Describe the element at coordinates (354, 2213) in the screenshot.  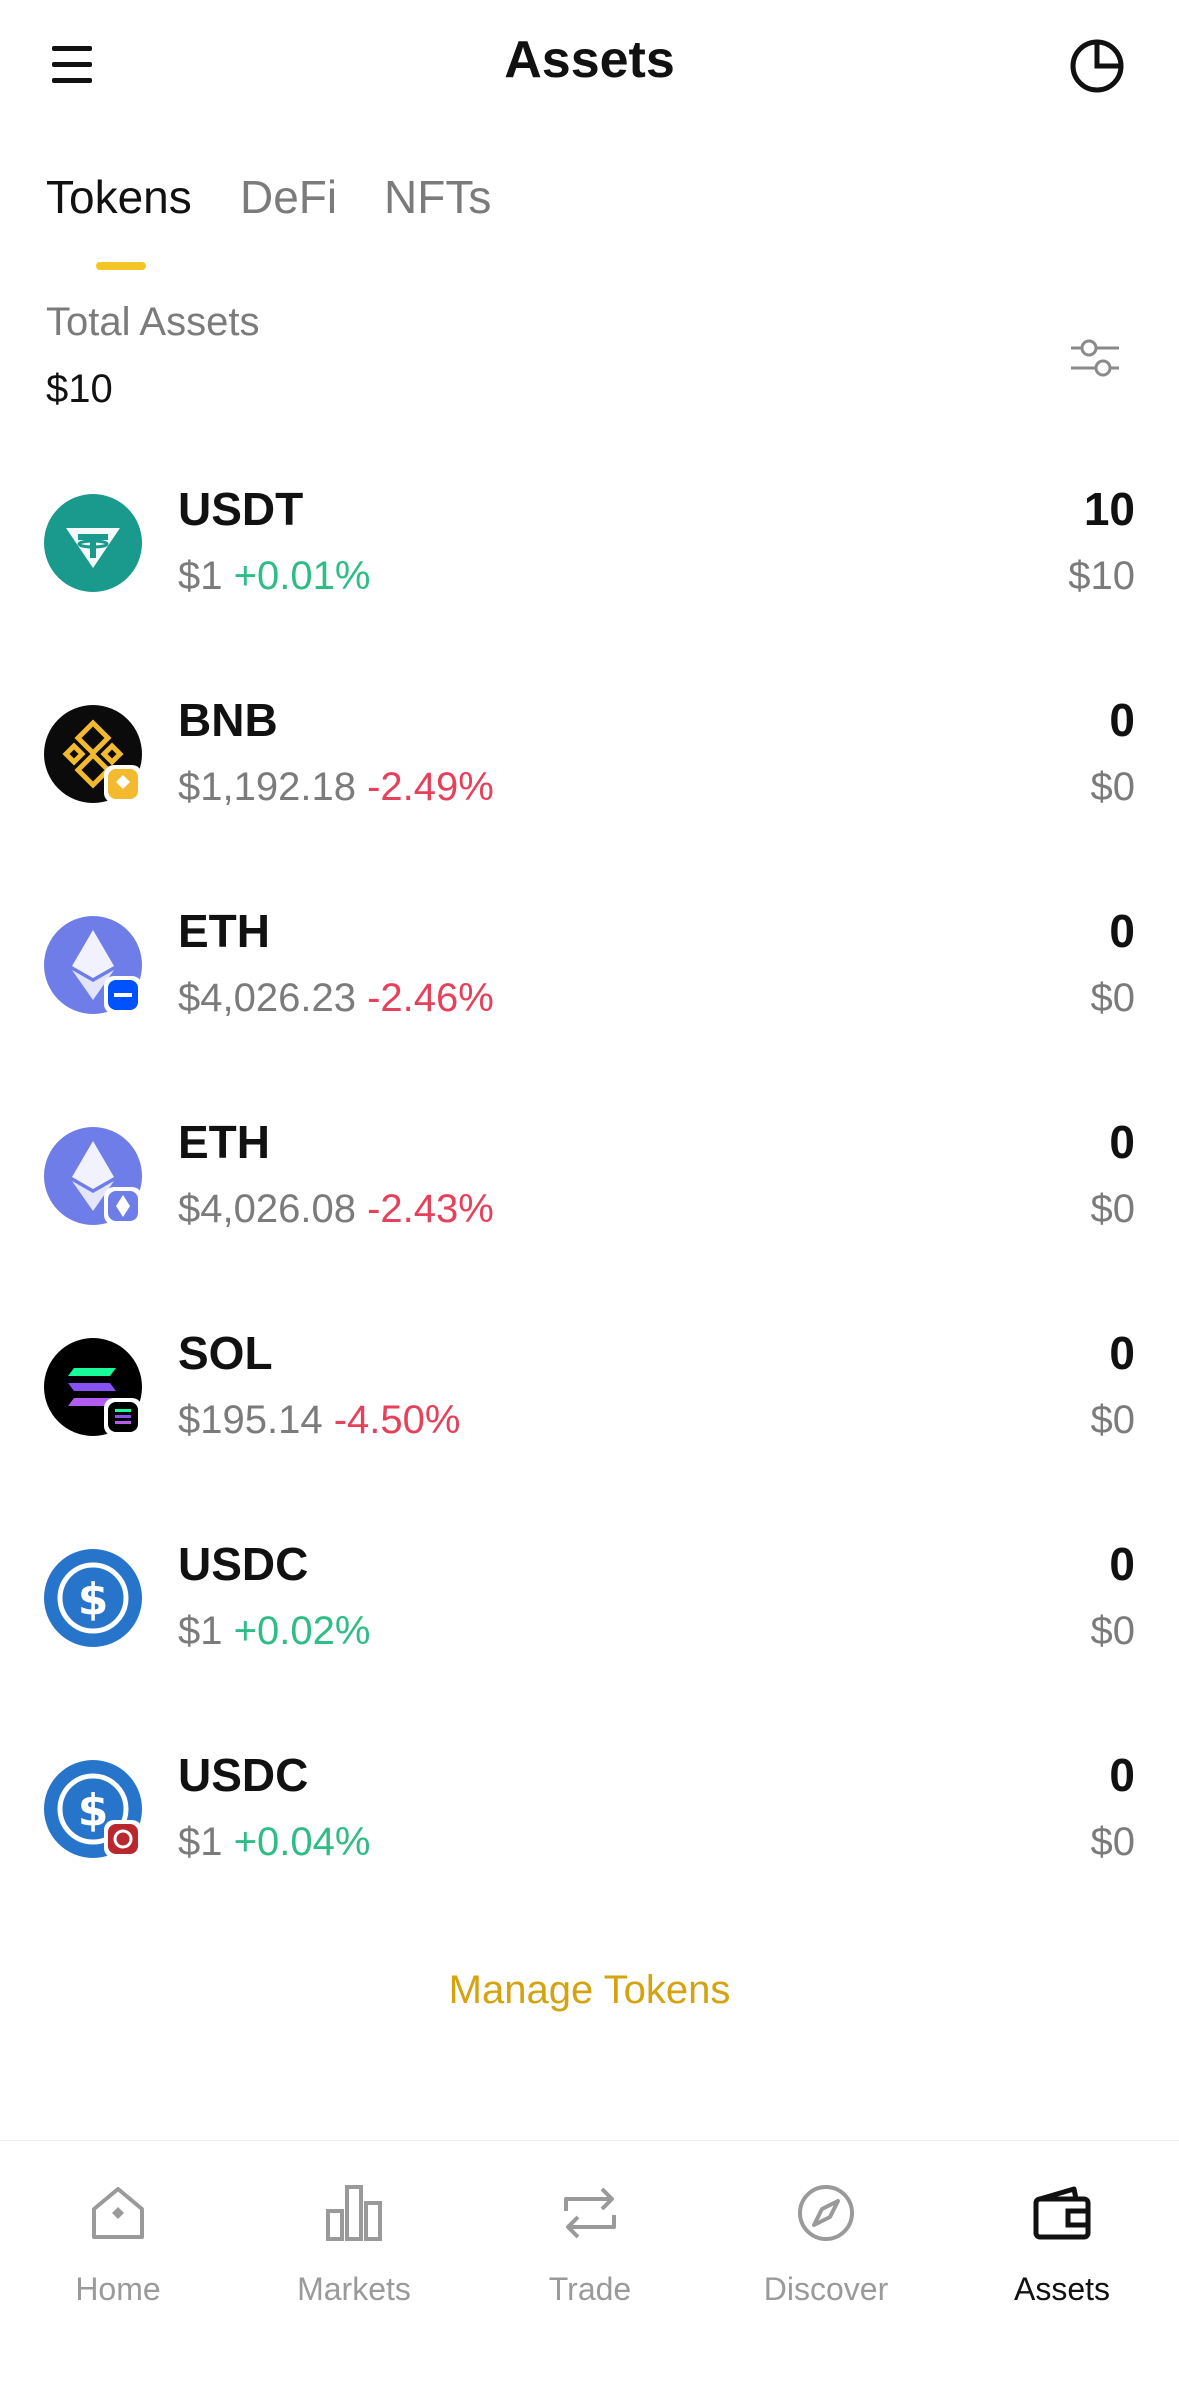
I see `bar-chart-icon` at that location.